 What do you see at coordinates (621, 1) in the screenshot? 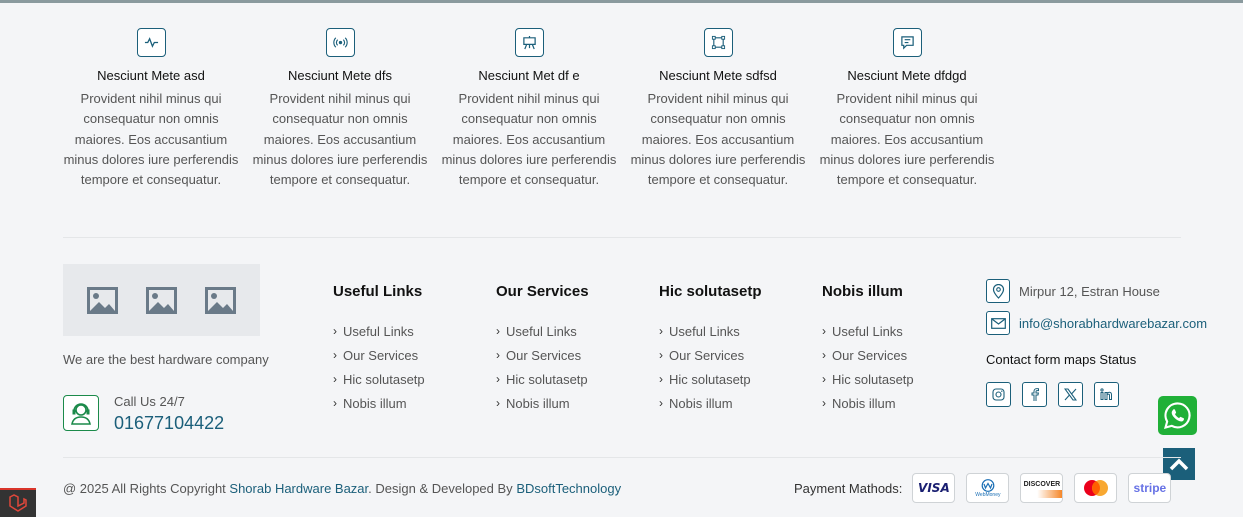
I see `top-border` at bounding box center [621, 1].